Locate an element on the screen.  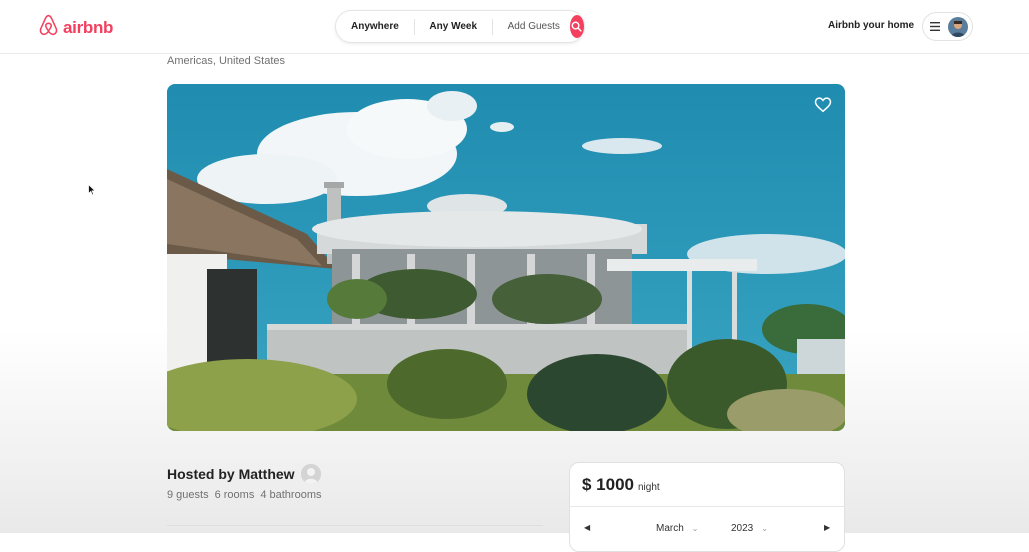
price-row: $ 1000 night is located at coordinates (621, 485).